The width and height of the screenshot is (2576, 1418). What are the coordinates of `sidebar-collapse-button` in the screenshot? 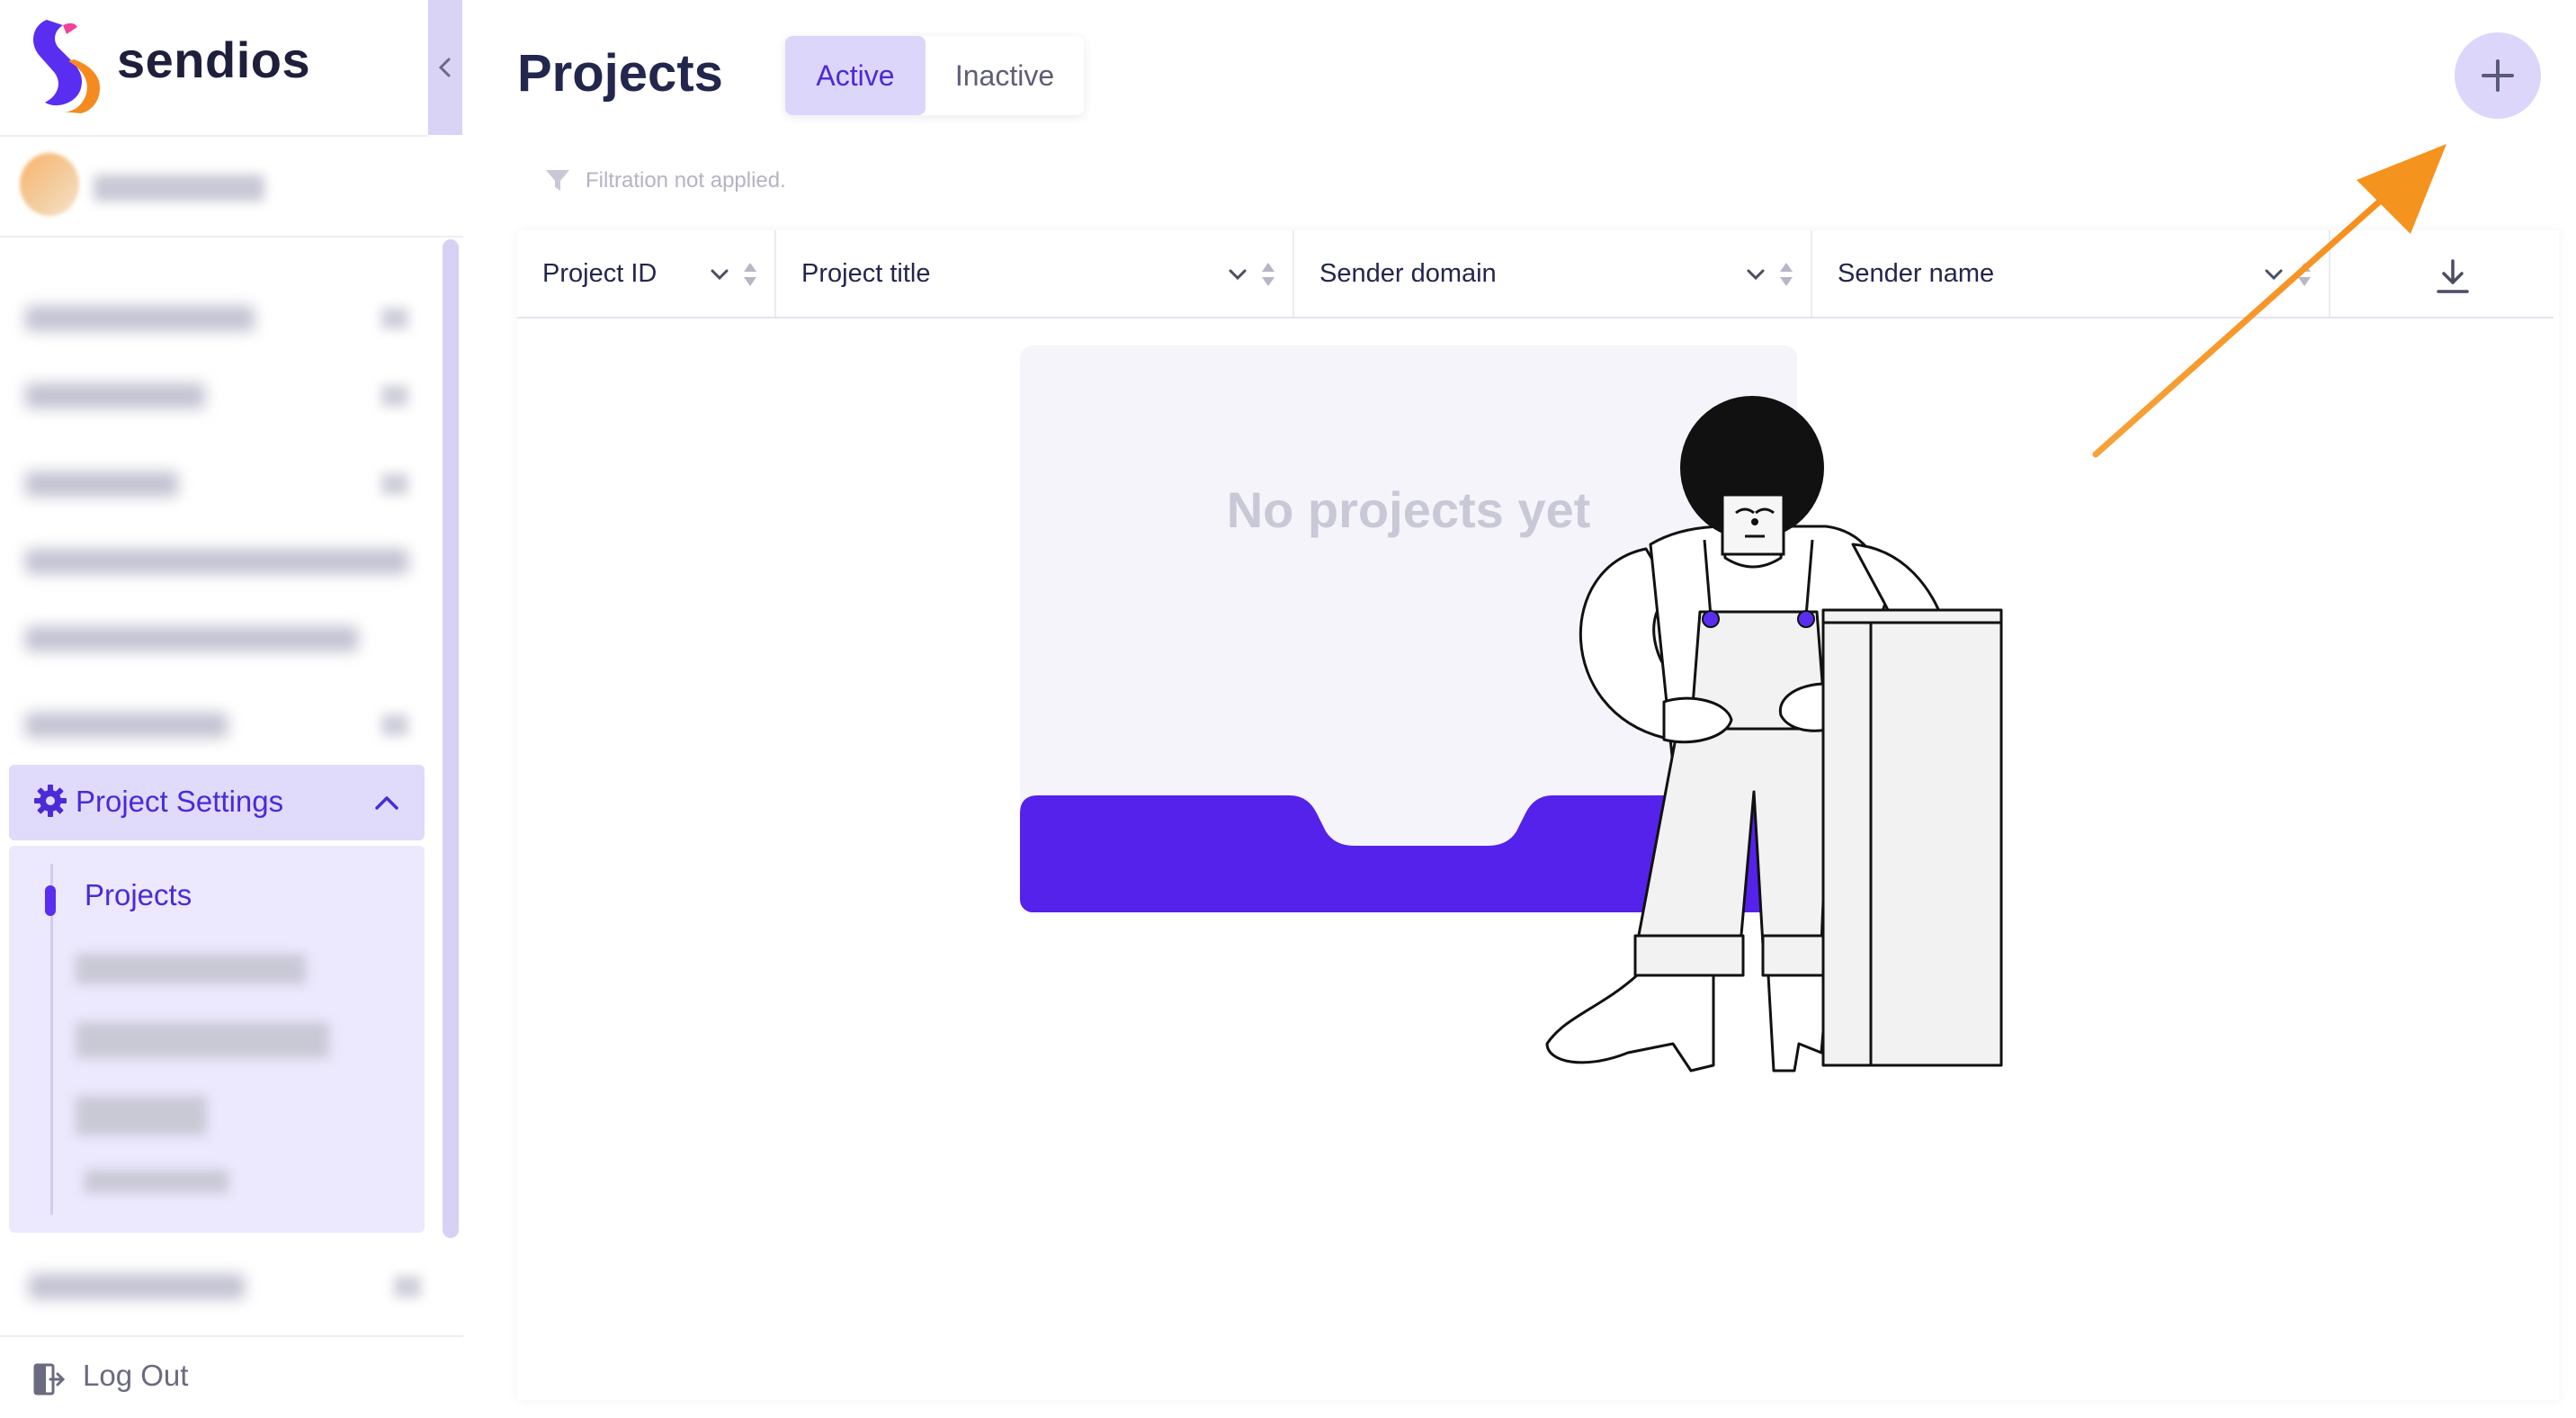 It's located at (445, 67).